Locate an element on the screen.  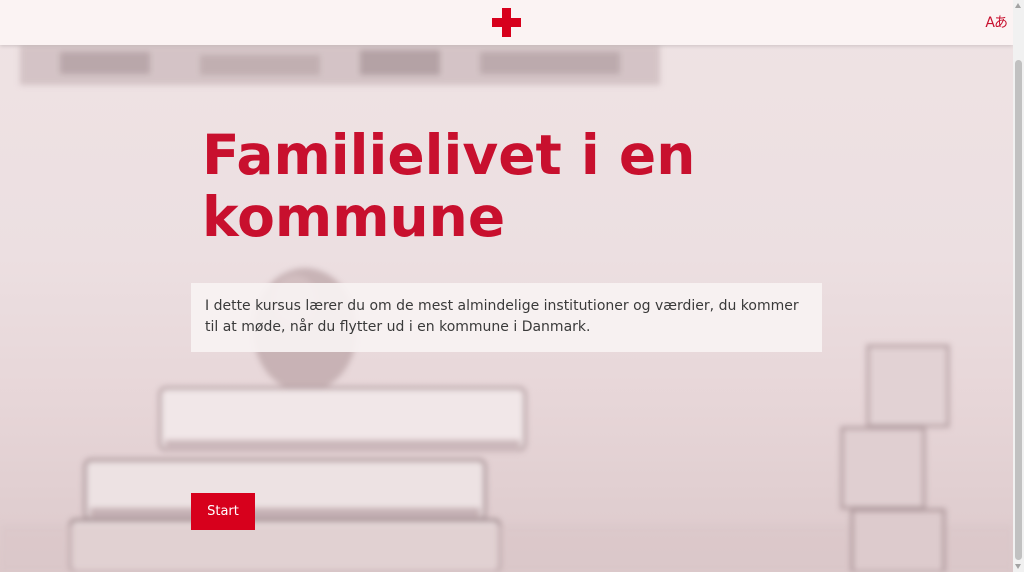
scroll-up-icon is located at coordinates (1018, 5).